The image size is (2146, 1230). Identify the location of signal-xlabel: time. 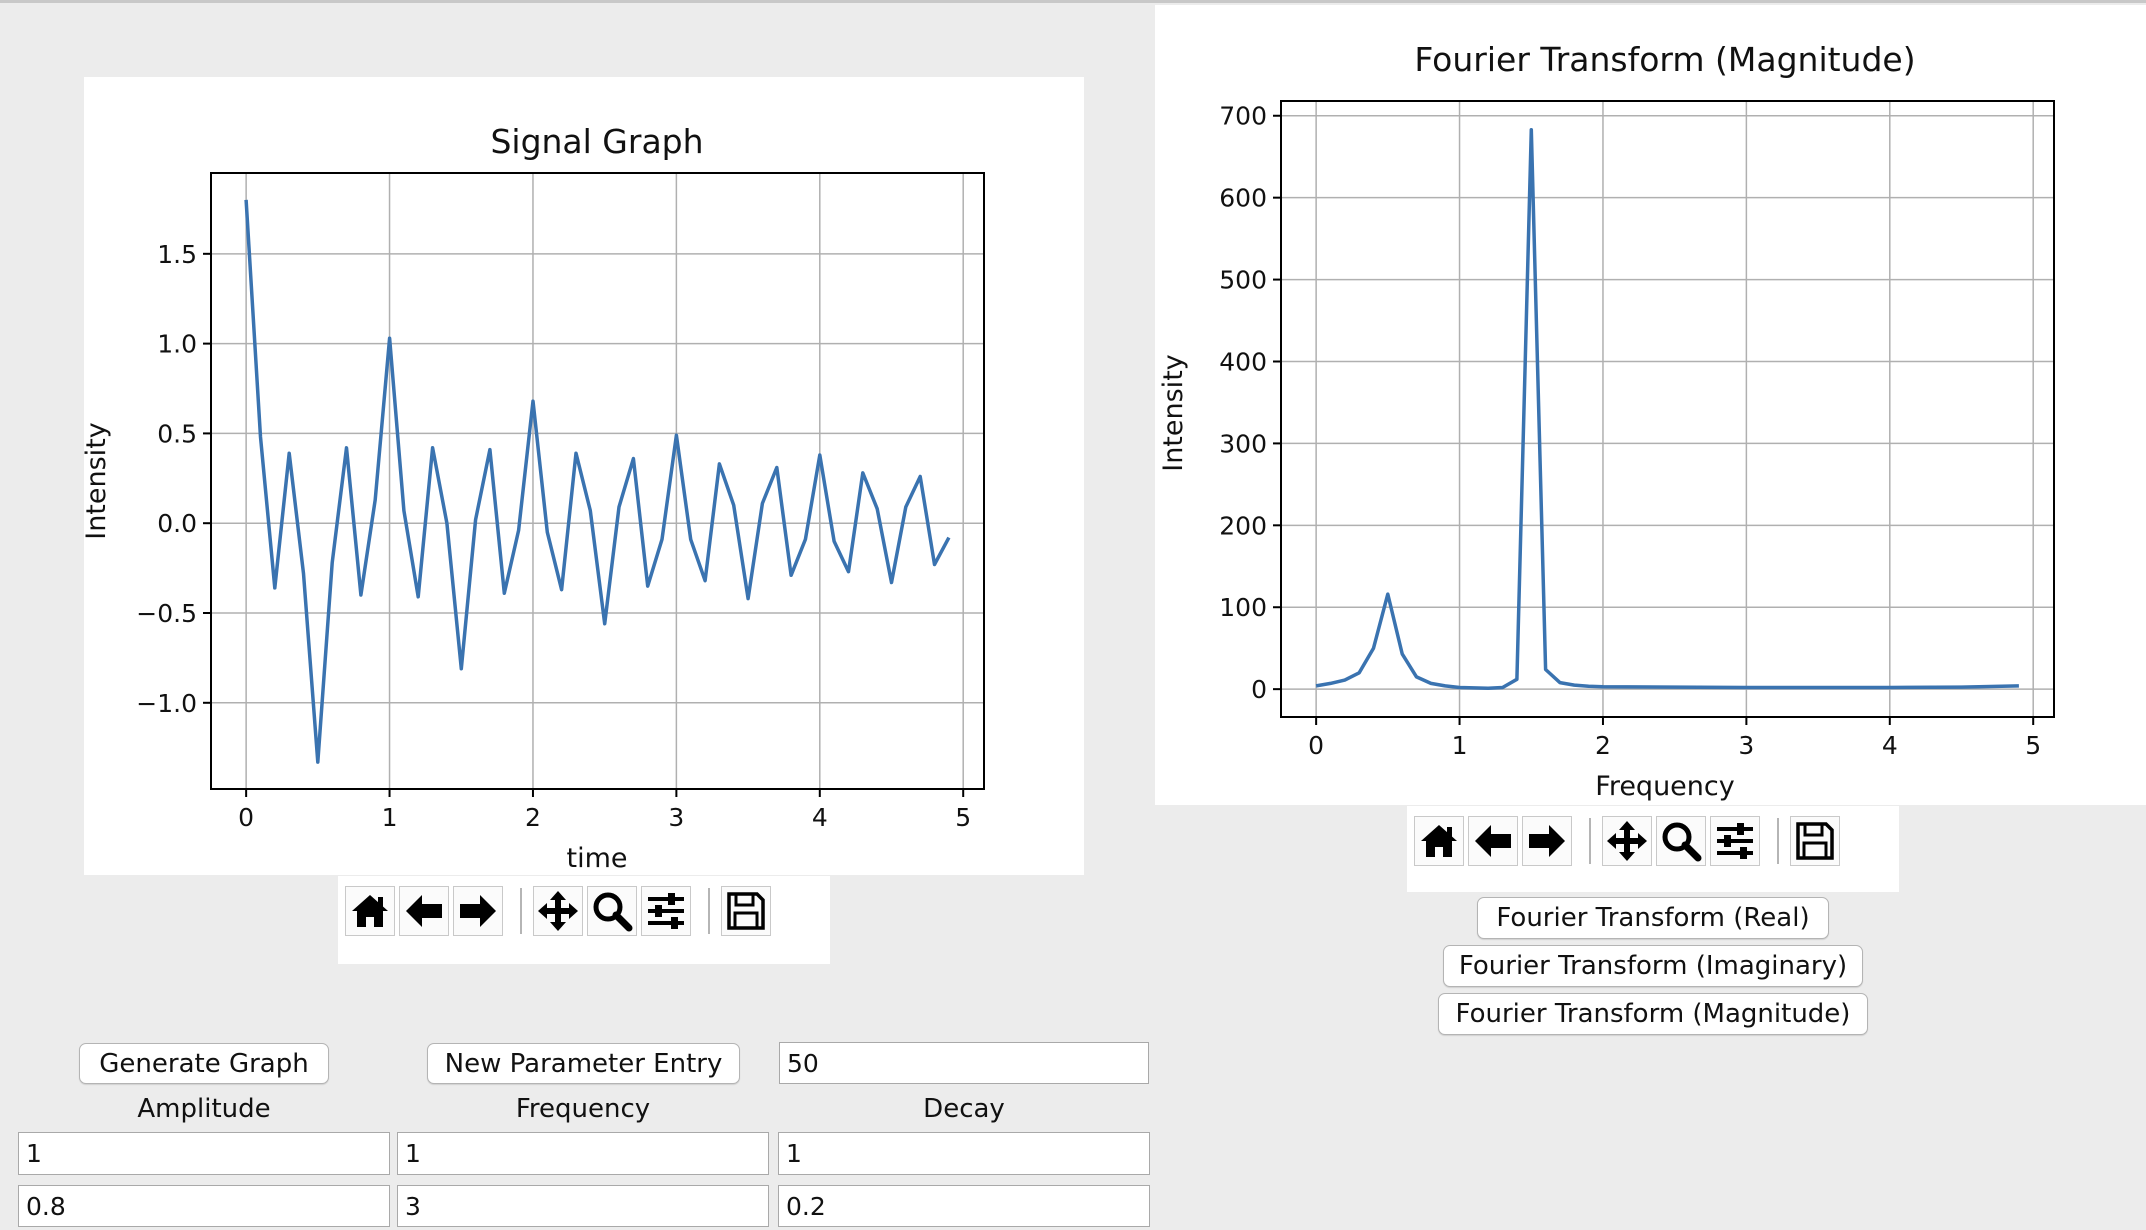
(596, 858).